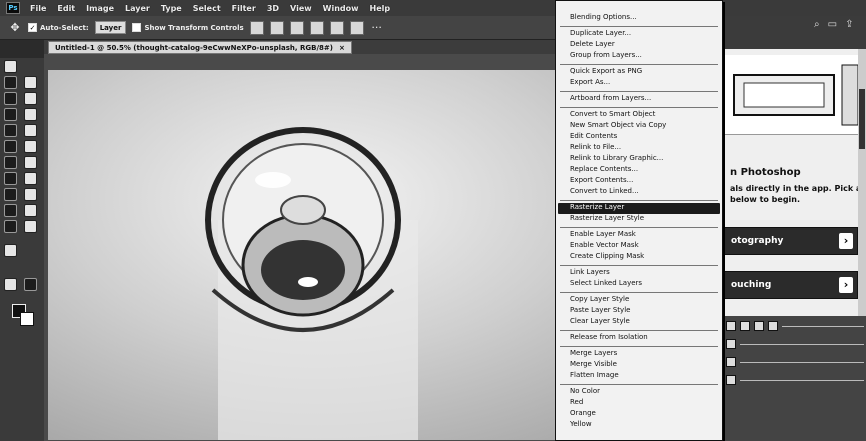 This screenshot has height=441, width=866. I want to click on move-icon: ✥, so click(15, 27).